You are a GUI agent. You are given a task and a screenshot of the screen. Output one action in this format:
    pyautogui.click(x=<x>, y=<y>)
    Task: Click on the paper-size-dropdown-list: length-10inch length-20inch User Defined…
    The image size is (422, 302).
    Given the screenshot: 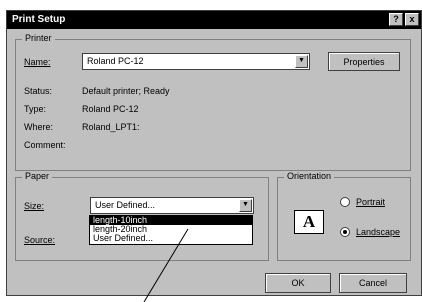 What is the action you would take?
    pyautogui.click(x=171, y=230)
    